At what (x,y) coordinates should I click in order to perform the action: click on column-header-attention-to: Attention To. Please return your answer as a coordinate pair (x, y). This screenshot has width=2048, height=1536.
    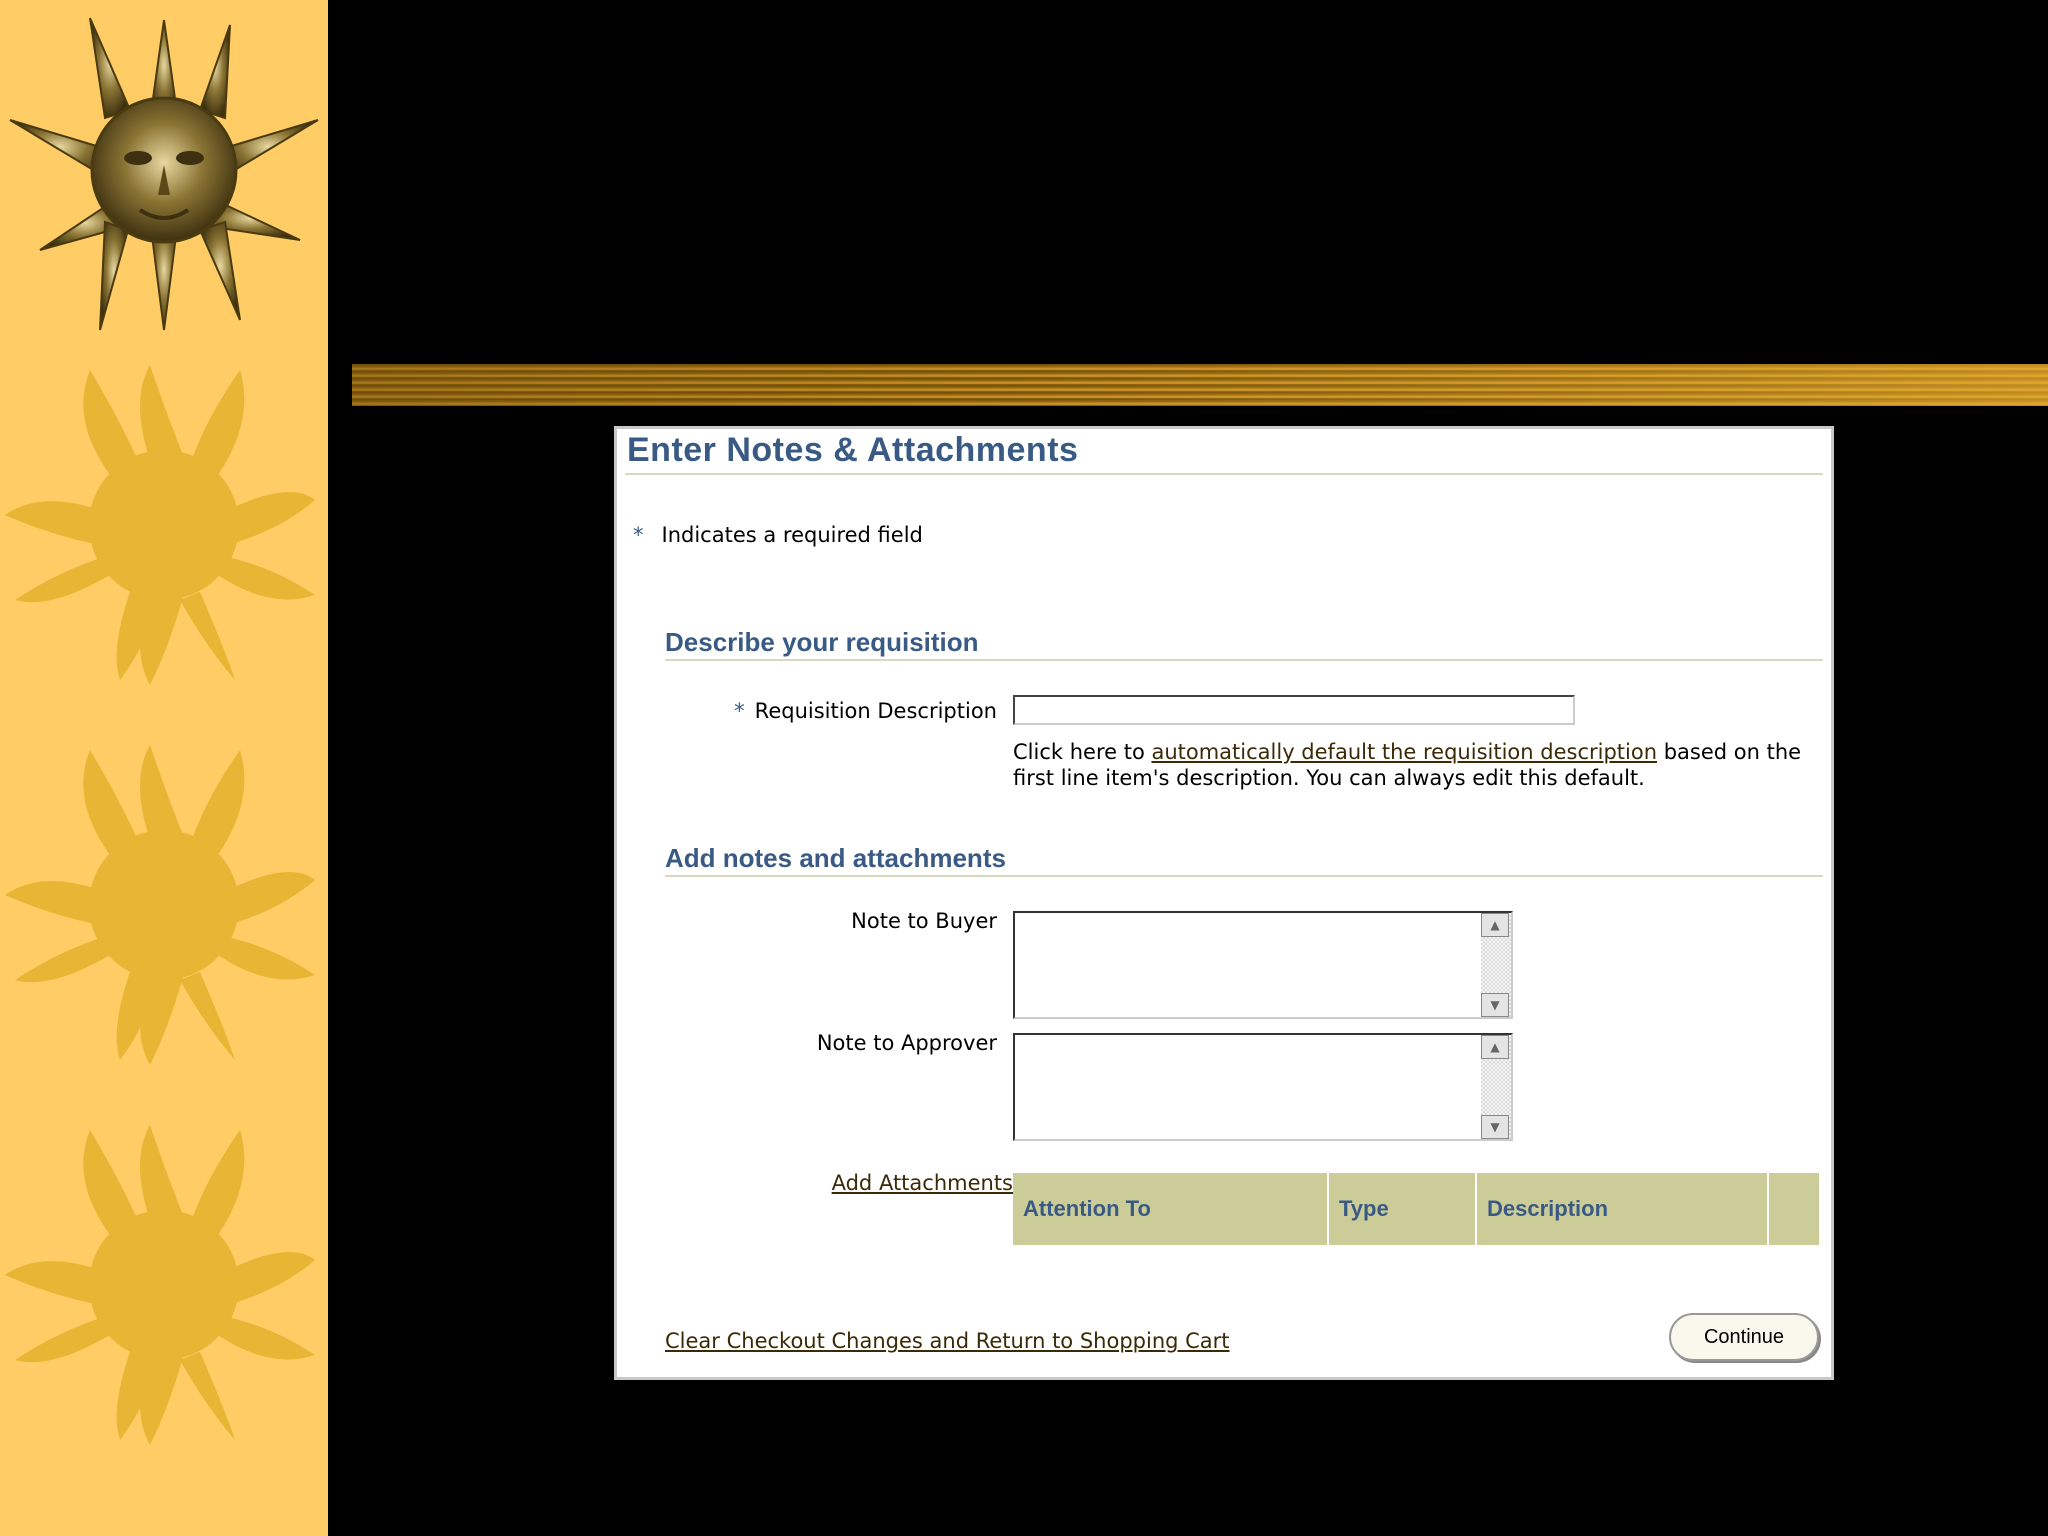
    Looking at the image, I should click on (1171, 1209).